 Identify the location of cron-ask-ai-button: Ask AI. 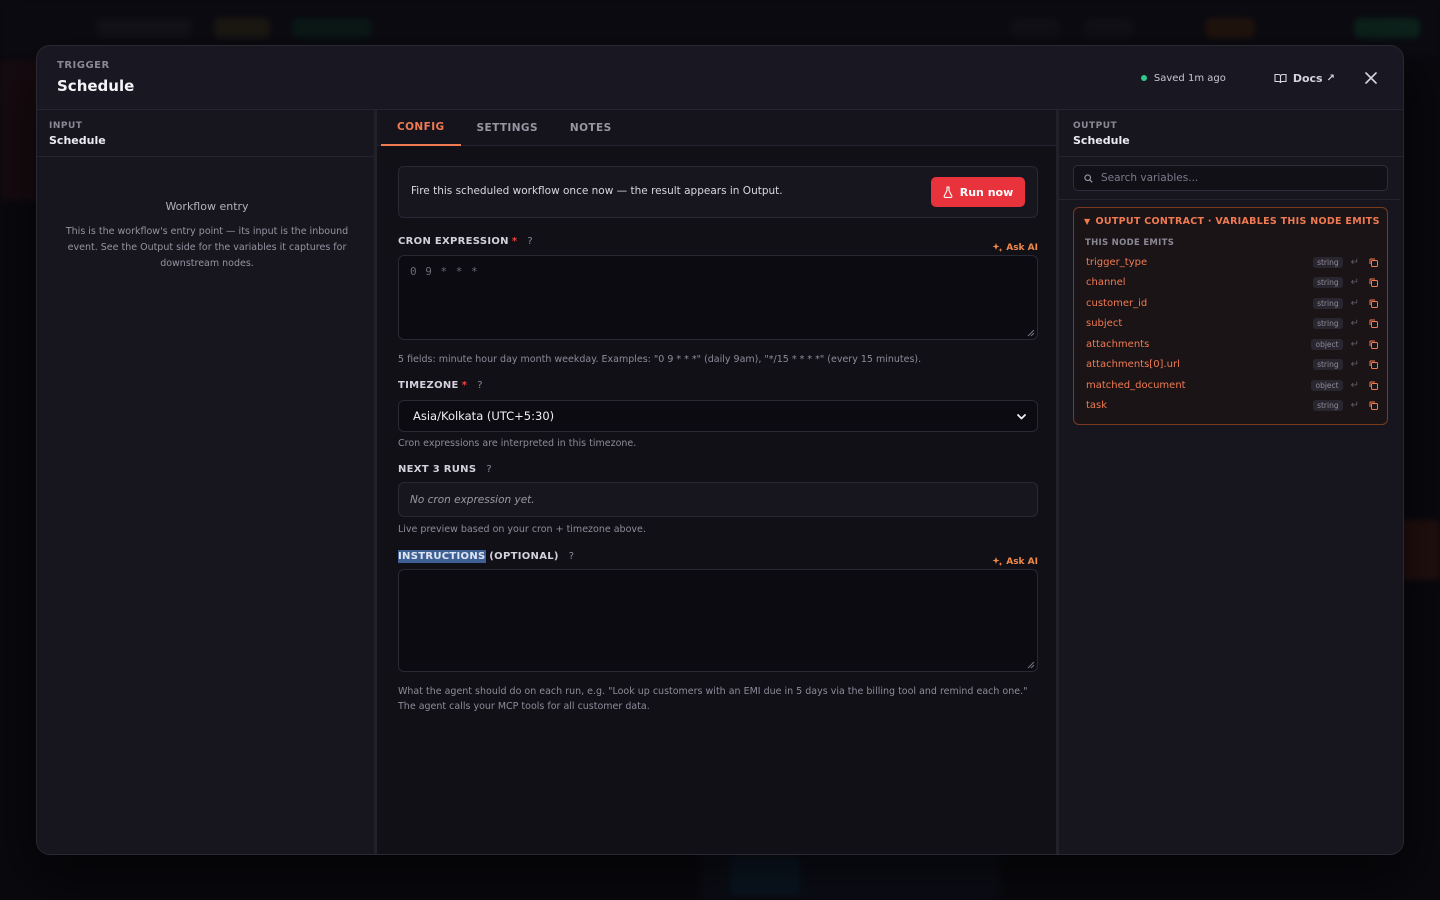
(1015, 247).